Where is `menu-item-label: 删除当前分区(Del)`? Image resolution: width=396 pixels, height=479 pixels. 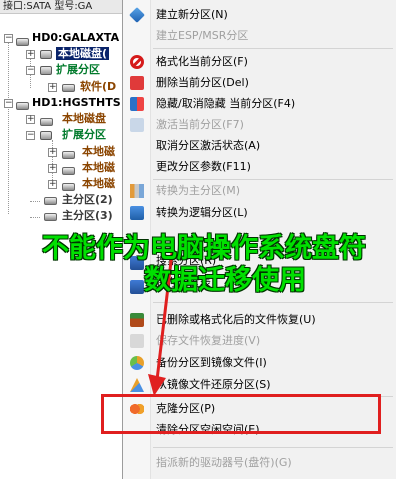
menu-item-label: 删除当前分区(Del) is located at coordinates (202, 82).